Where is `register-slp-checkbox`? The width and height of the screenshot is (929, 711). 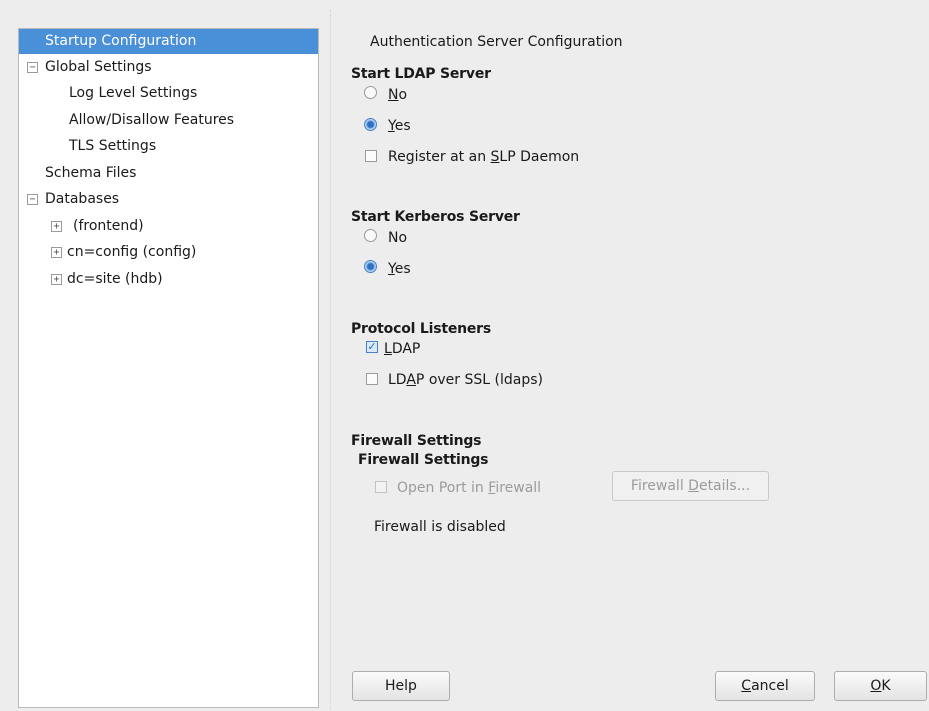 register-slp-checkbox is located at coordinates (371, 156).